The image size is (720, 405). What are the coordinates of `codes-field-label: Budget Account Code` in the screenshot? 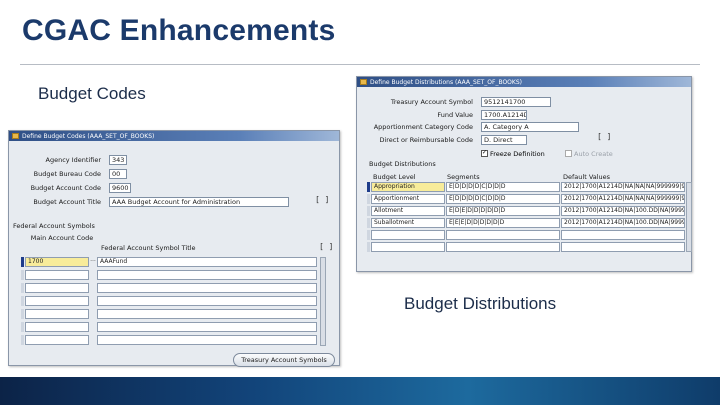 It's located at (65, 188).